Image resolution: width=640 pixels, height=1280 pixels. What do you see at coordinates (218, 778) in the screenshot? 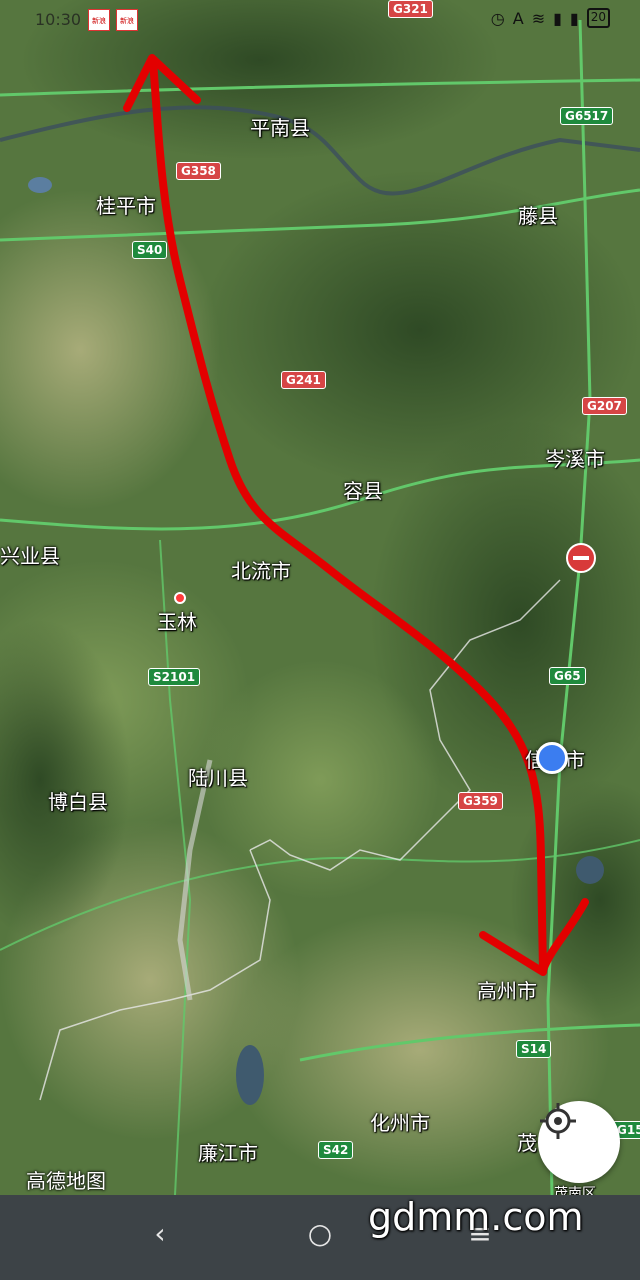
I see `place-luchuan: 陆川县` at bounding box center [218, 778].